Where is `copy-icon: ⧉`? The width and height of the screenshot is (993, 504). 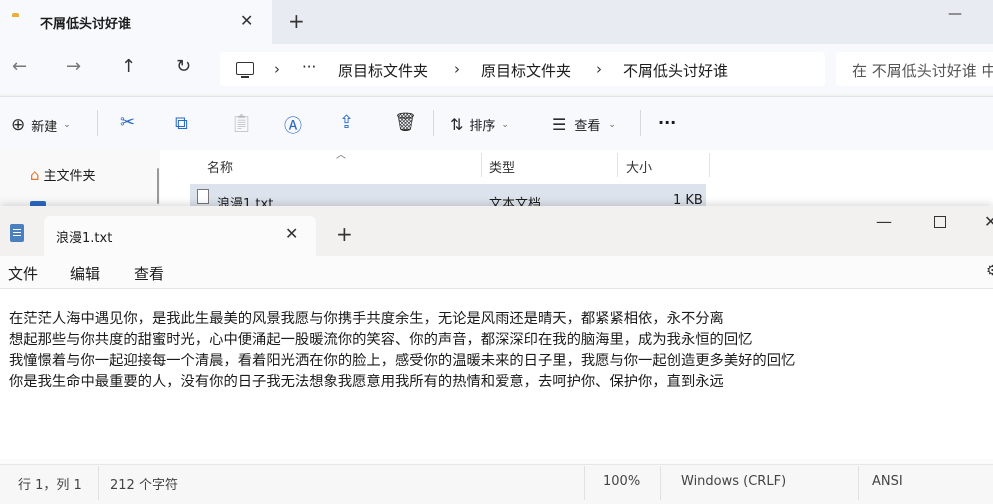 copy-icon: ⧉ is located at coordinates (181, 123).